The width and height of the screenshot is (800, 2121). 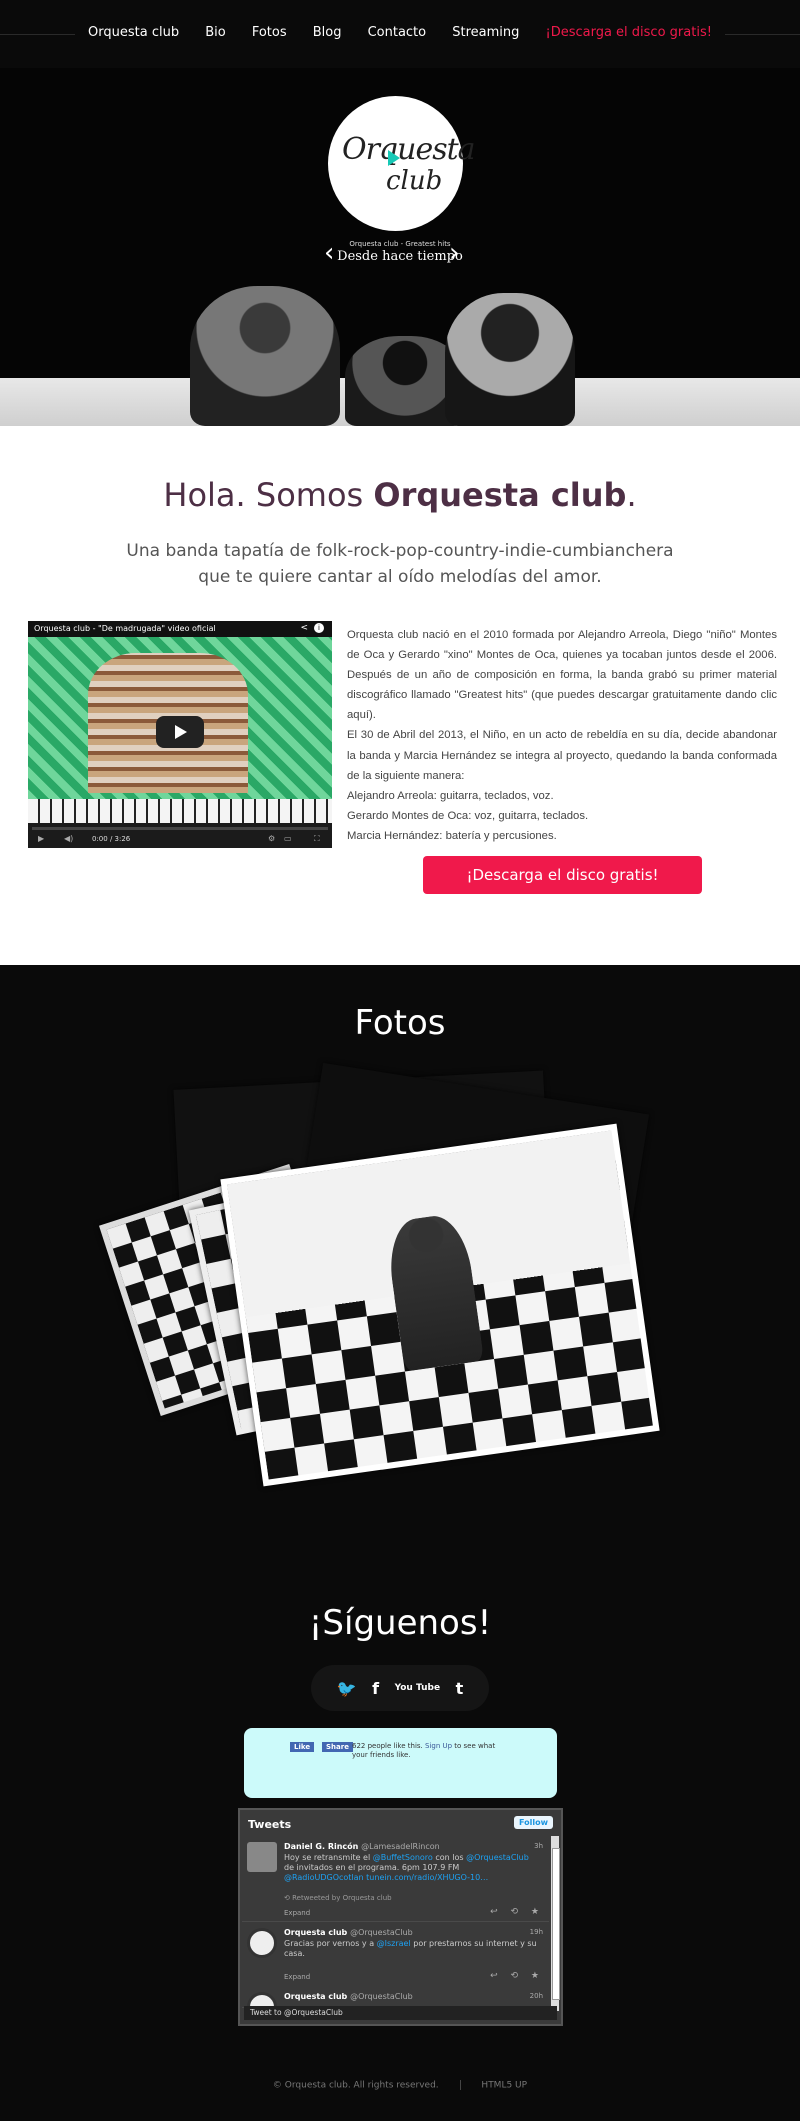 What do you see at coordinates (504, 2086) in the screenshot?
I see `html5up-link: HTML5 UP` at bounding box center [504, 2086].